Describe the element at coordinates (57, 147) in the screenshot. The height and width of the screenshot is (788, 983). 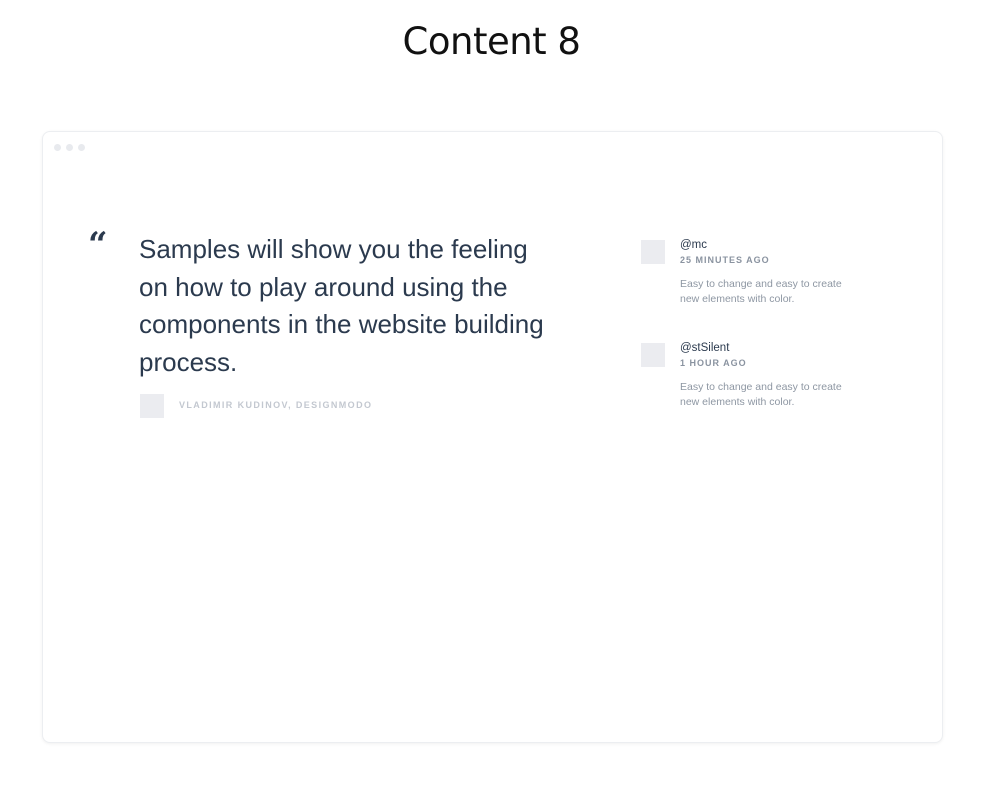
I see `window-dot-close` at that location.